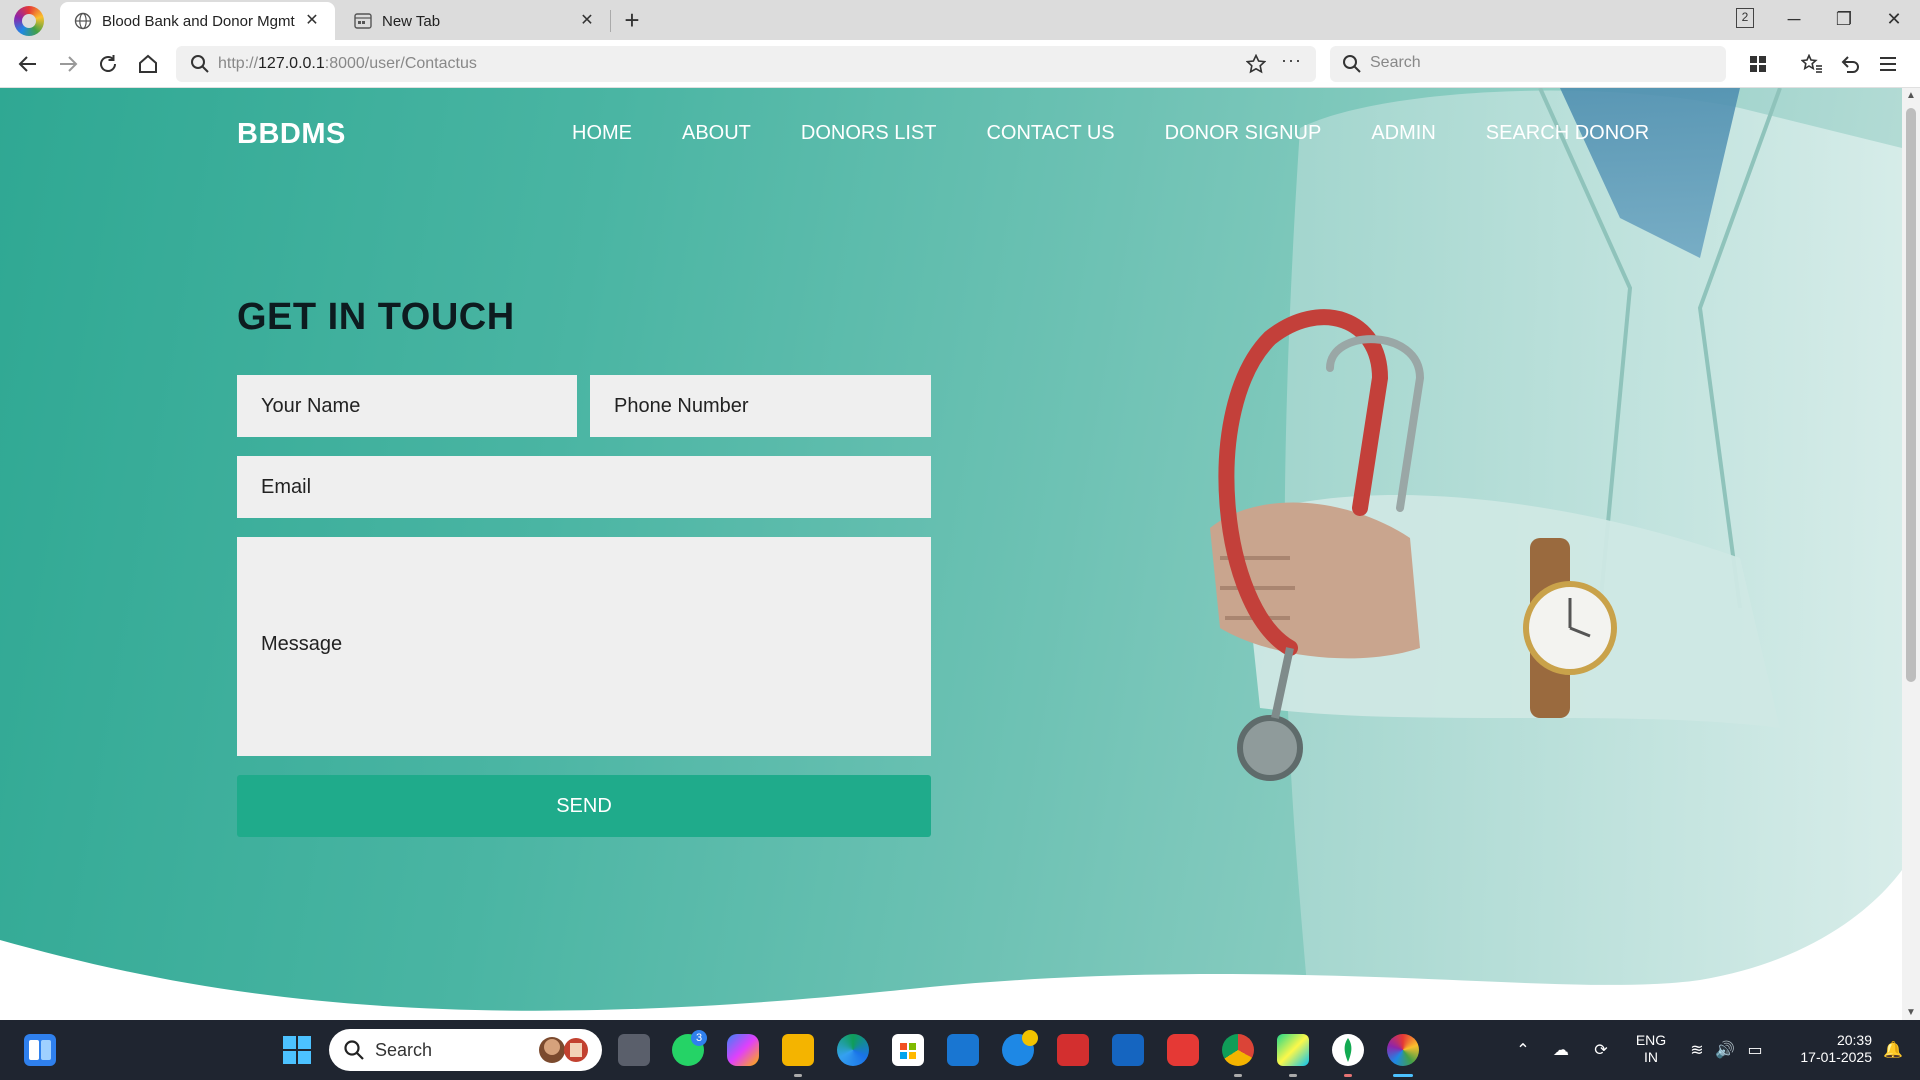 The image size is (1920, 1080). What do you see at coordinates (376, 317) in the screenshot?
I see `page-title: GET IN TOUCH` at bounding box center [376, 317].